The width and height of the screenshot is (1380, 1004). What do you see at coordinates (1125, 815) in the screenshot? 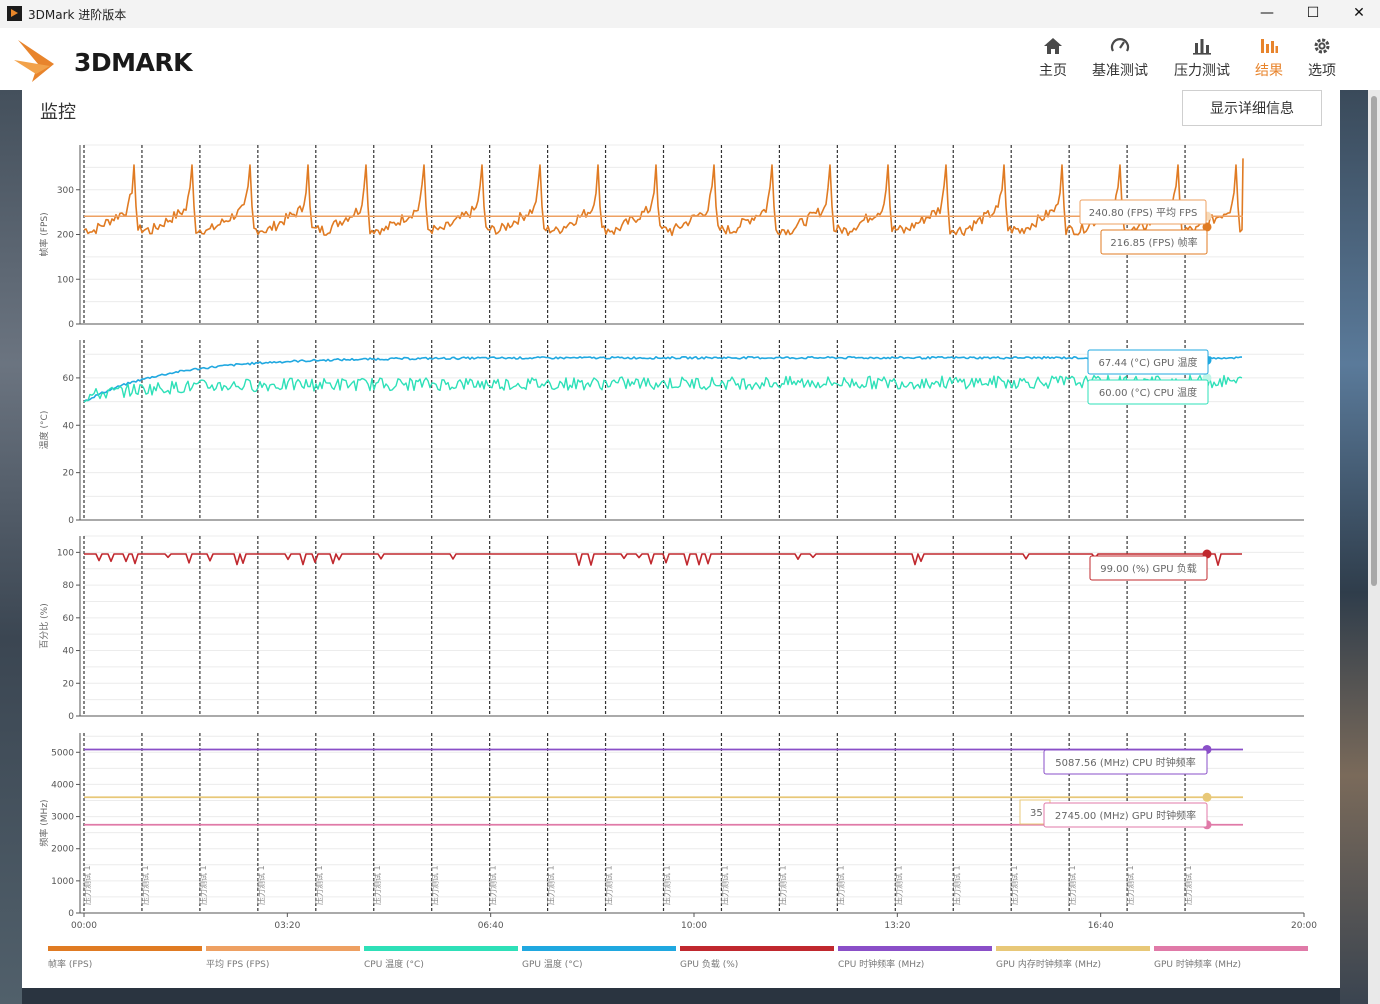
I see `callout-gpu-clock: 2745.00 (MHz) GPU 时钟频率` at bounding box center [1125, 815].